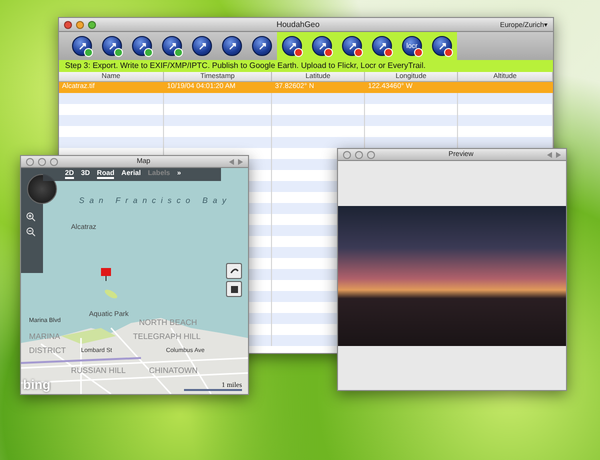  I want to click on rotate-icon, so click(234, 271).